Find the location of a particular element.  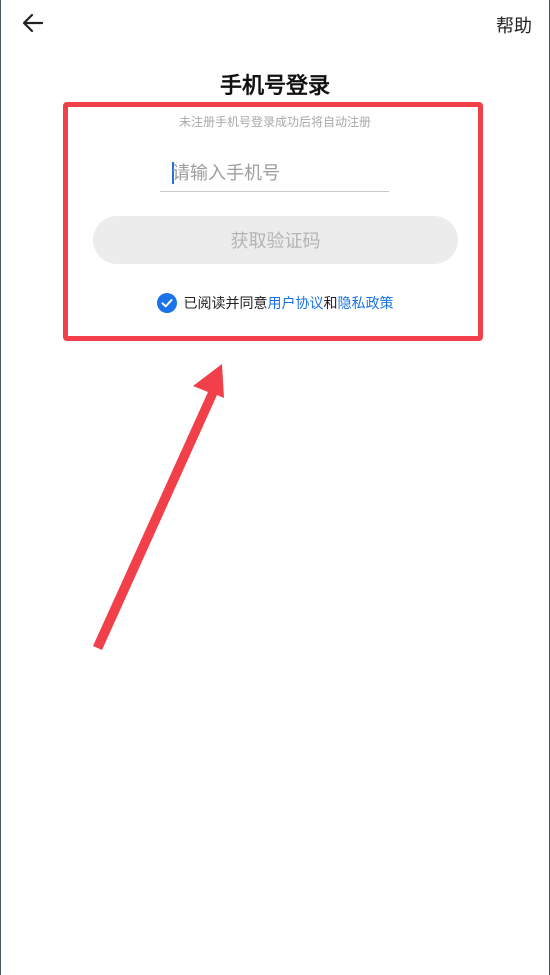

phone-input-field is located at coordinates (274, 174).